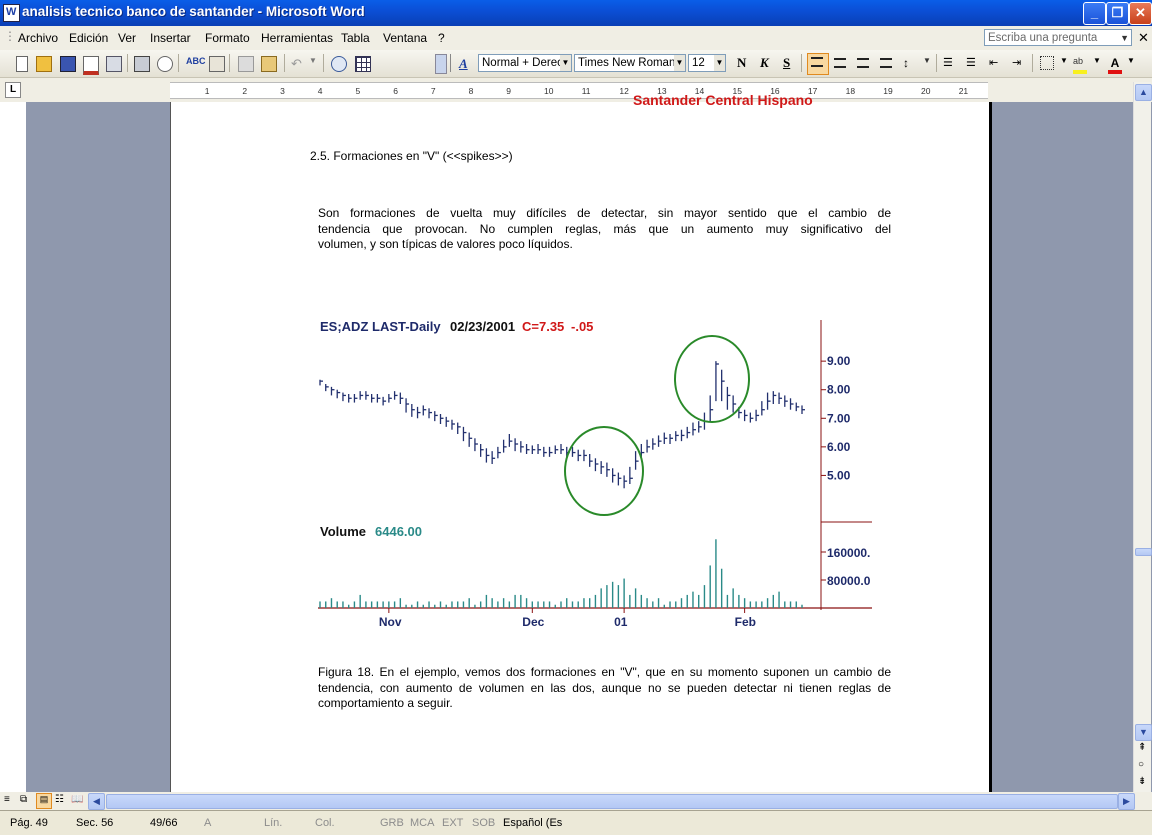  What do you see at coordinates (840, 63) in the screenshot?
I see `align-center-icon` at bounding box center [840, 63].